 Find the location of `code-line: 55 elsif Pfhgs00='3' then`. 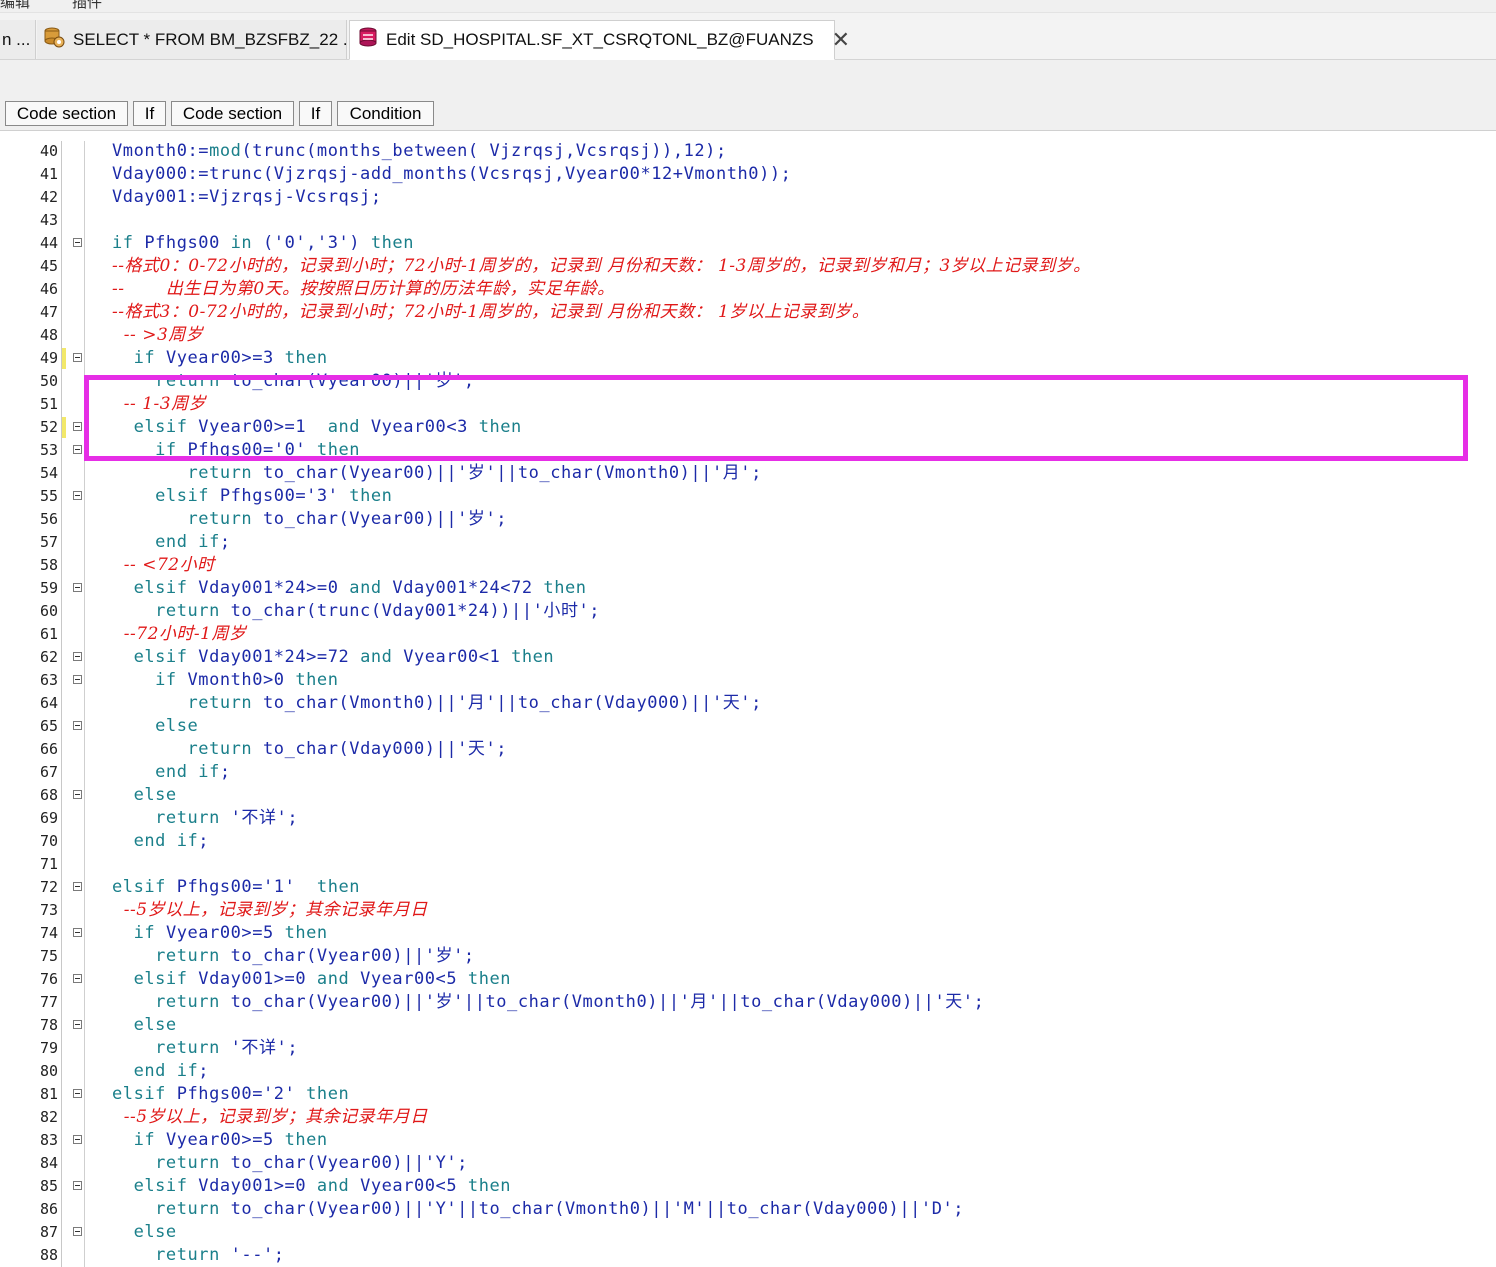

code-line: 55 elsif Pfhgs00='3' then is located at coordinates (748, 496).